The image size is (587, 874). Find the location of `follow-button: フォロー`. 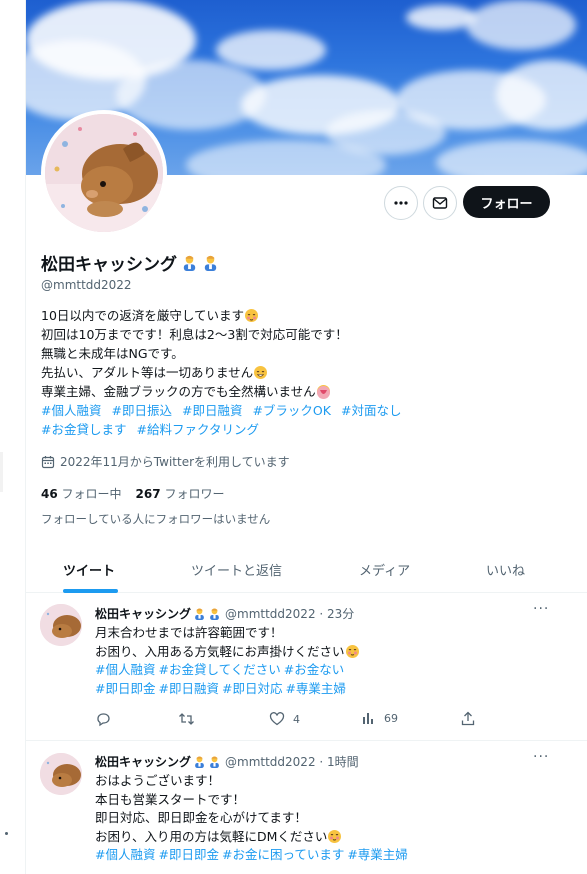

follow-button: フォロー is located at coordinates (506, 202).